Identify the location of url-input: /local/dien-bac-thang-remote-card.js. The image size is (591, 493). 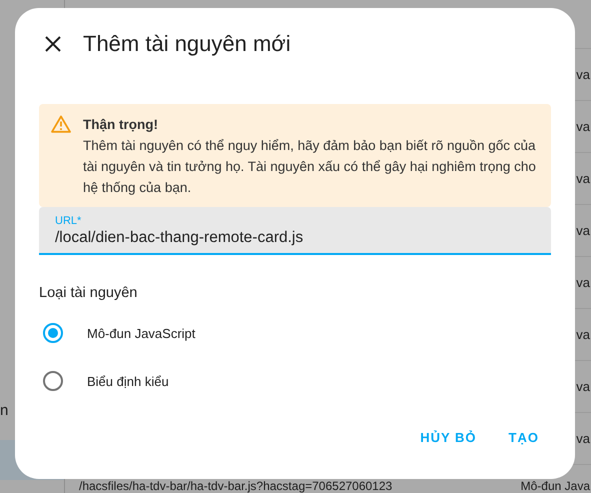
(295, 238).